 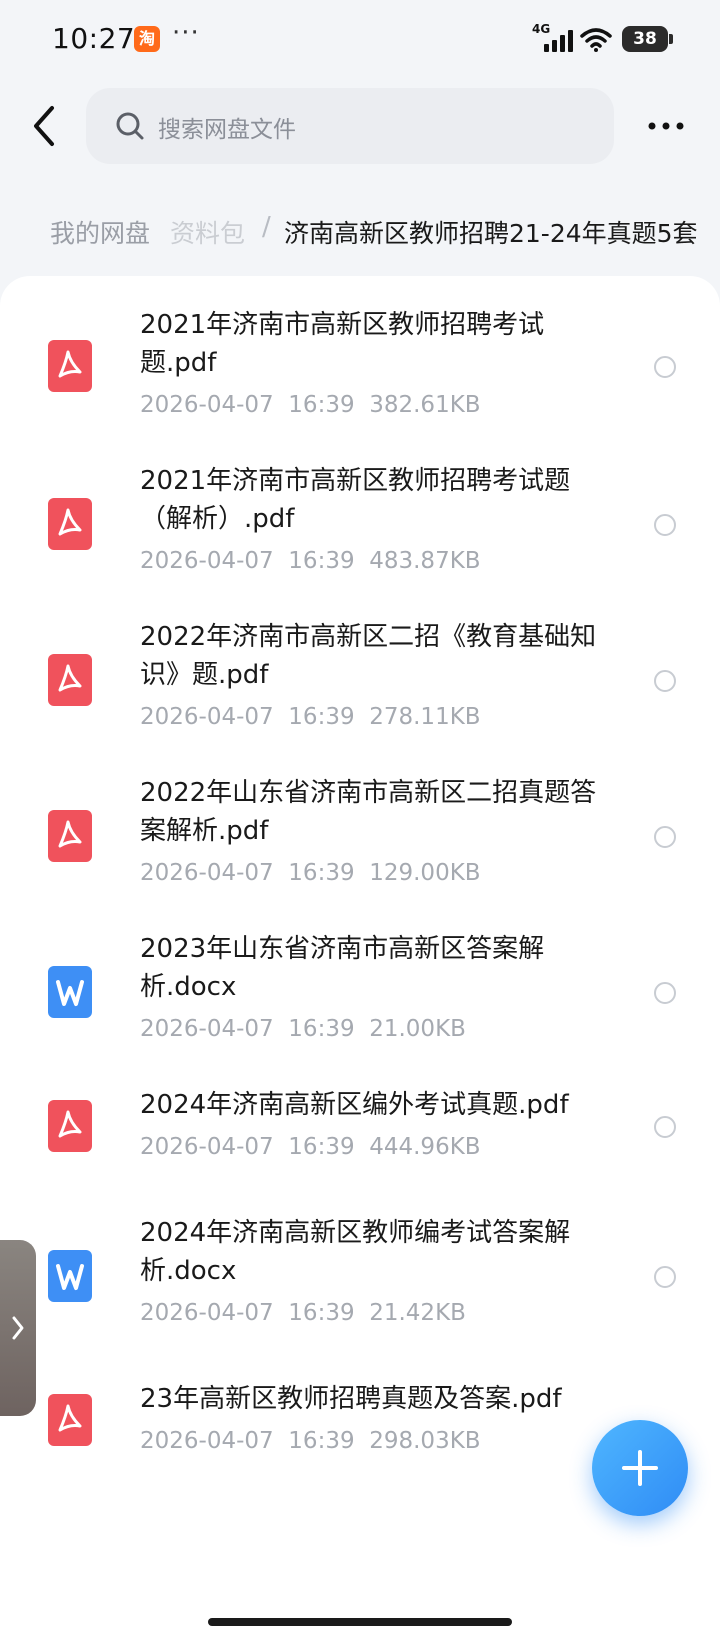 What do you see at coordinates (350, 126) in the screenshot?
I see `search-input: 搜索网盘文件` at bounding box center [350, 126].